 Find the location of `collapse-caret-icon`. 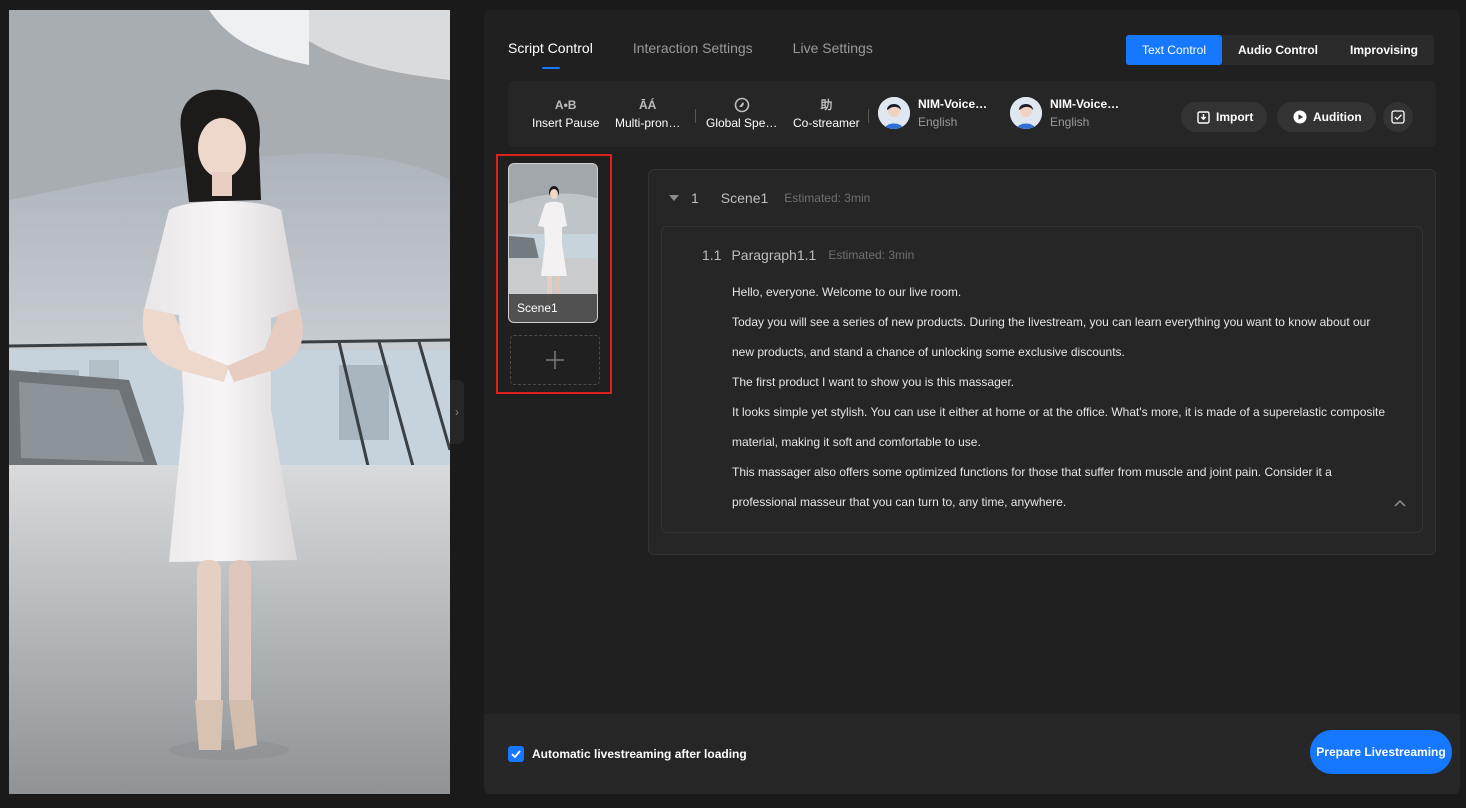

collapse-caret-icon is located at coordinates (674, 198).